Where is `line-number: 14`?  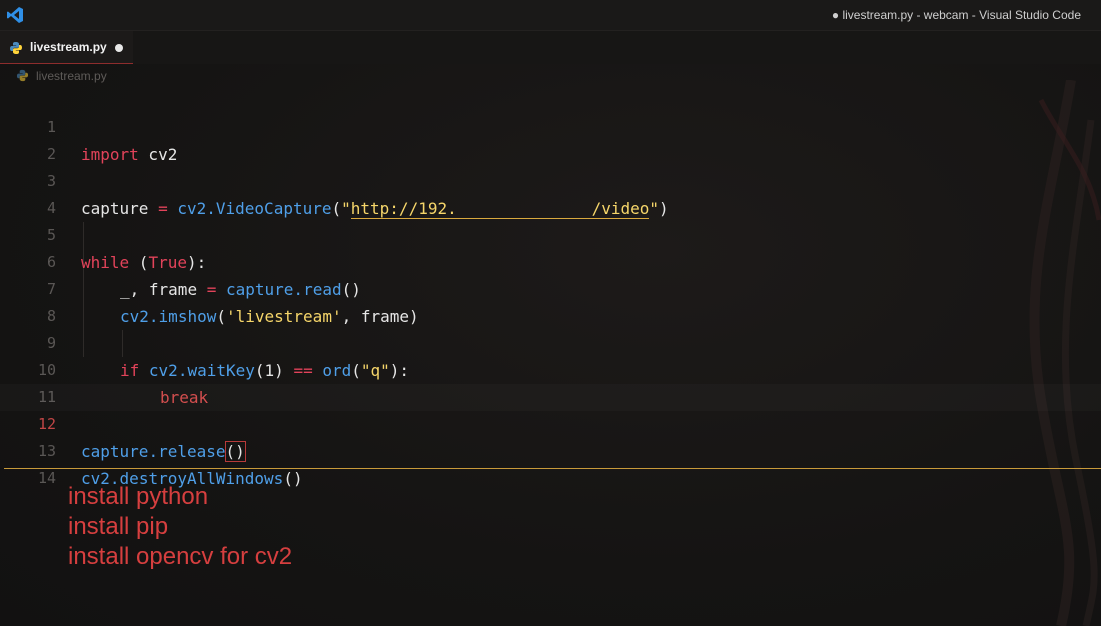 line-number: 14 is located at coordinates (46, 478).